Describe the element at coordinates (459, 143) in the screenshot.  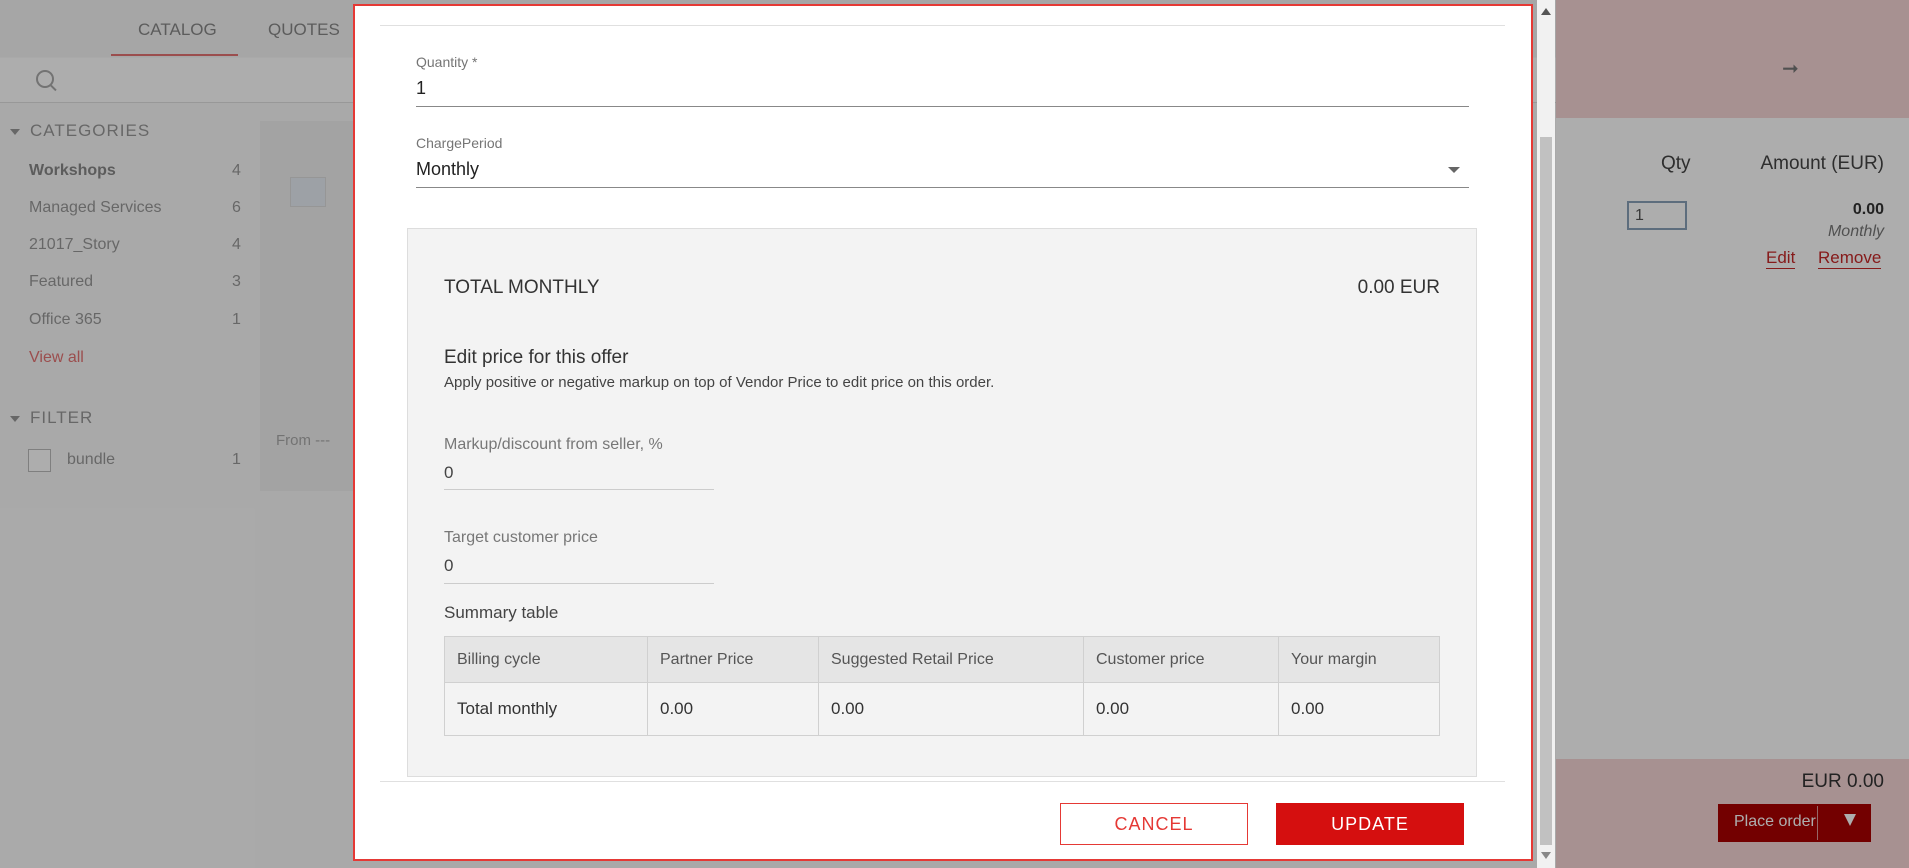
I see `charge-period-label: ChargePeriod` at that location.